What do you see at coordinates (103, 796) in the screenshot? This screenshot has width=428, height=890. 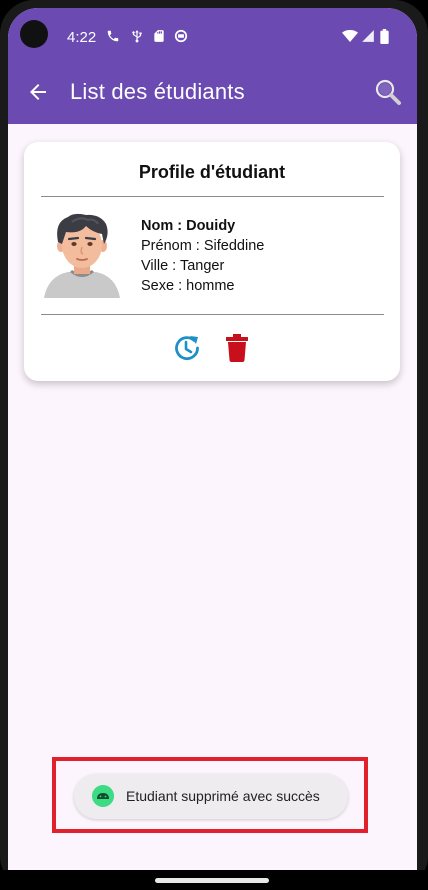 I see `android-icon` at bounding box center [103, 796].